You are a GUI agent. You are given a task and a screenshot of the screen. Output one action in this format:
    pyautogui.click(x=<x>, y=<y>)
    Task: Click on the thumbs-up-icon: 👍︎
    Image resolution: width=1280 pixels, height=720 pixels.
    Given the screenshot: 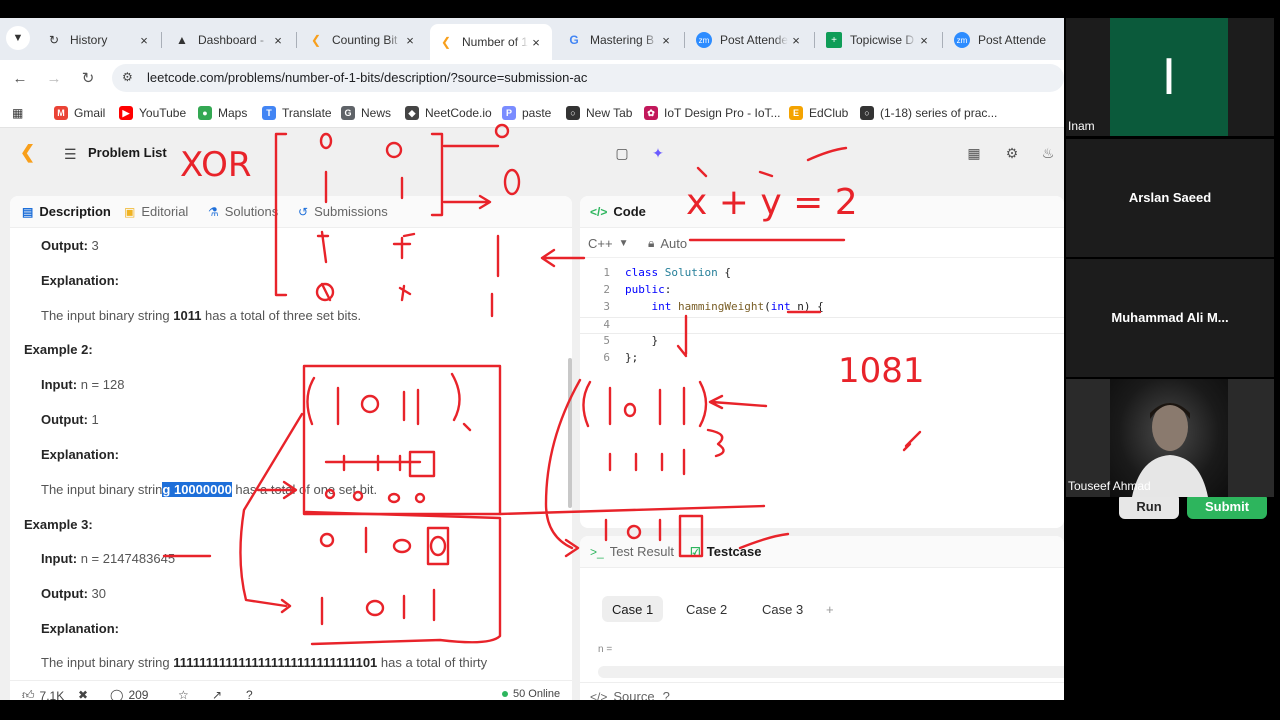 What is the action you would take?
    pyautogui.click(x=28, y=694)
    